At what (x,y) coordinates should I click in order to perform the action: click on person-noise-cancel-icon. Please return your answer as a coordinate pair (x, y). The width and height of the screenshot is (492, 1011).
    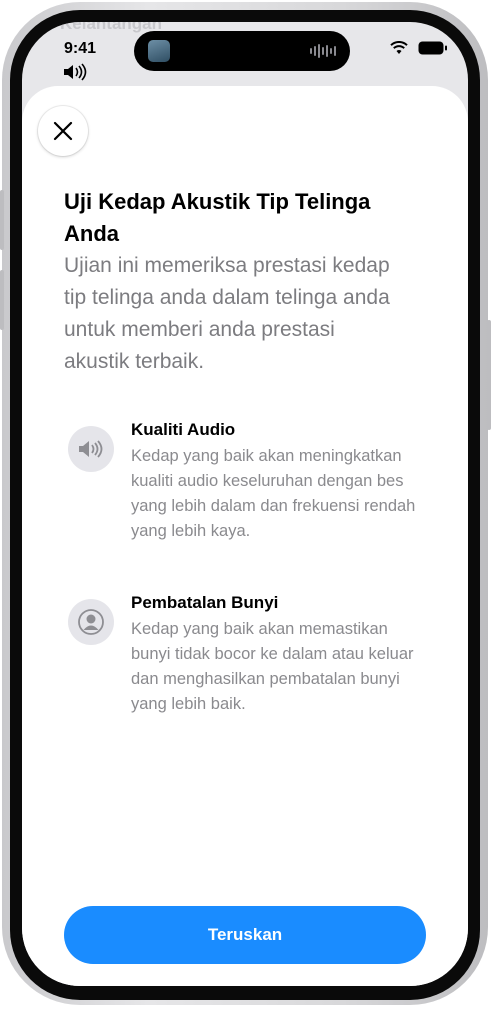
    Looking at the image, I should click on (91, 622).